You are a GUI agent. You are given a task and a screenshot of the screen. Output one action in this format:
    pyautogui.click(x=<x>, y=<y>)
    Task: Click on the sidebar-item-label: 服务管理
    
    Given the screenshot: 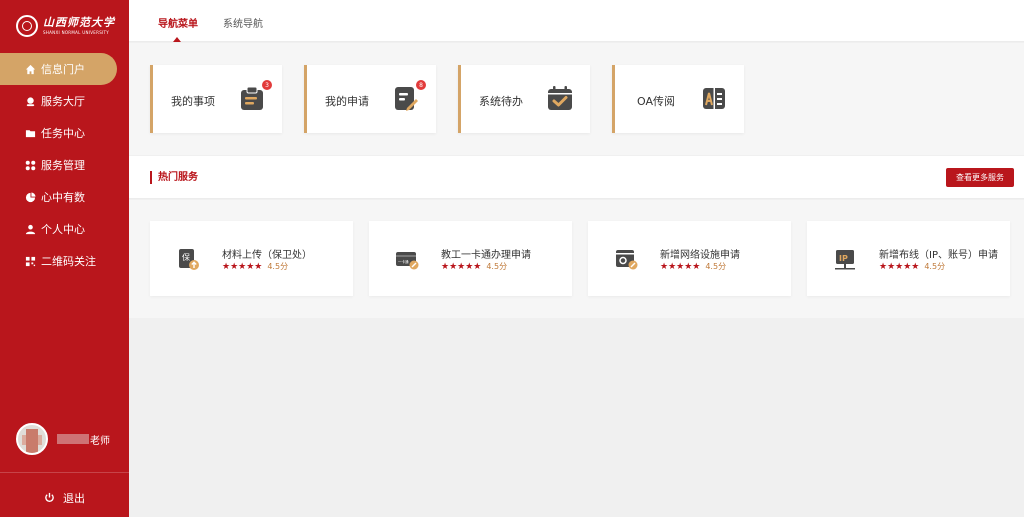 What is the action you would take?
    pyautogui.click(x=63, y=165)
    